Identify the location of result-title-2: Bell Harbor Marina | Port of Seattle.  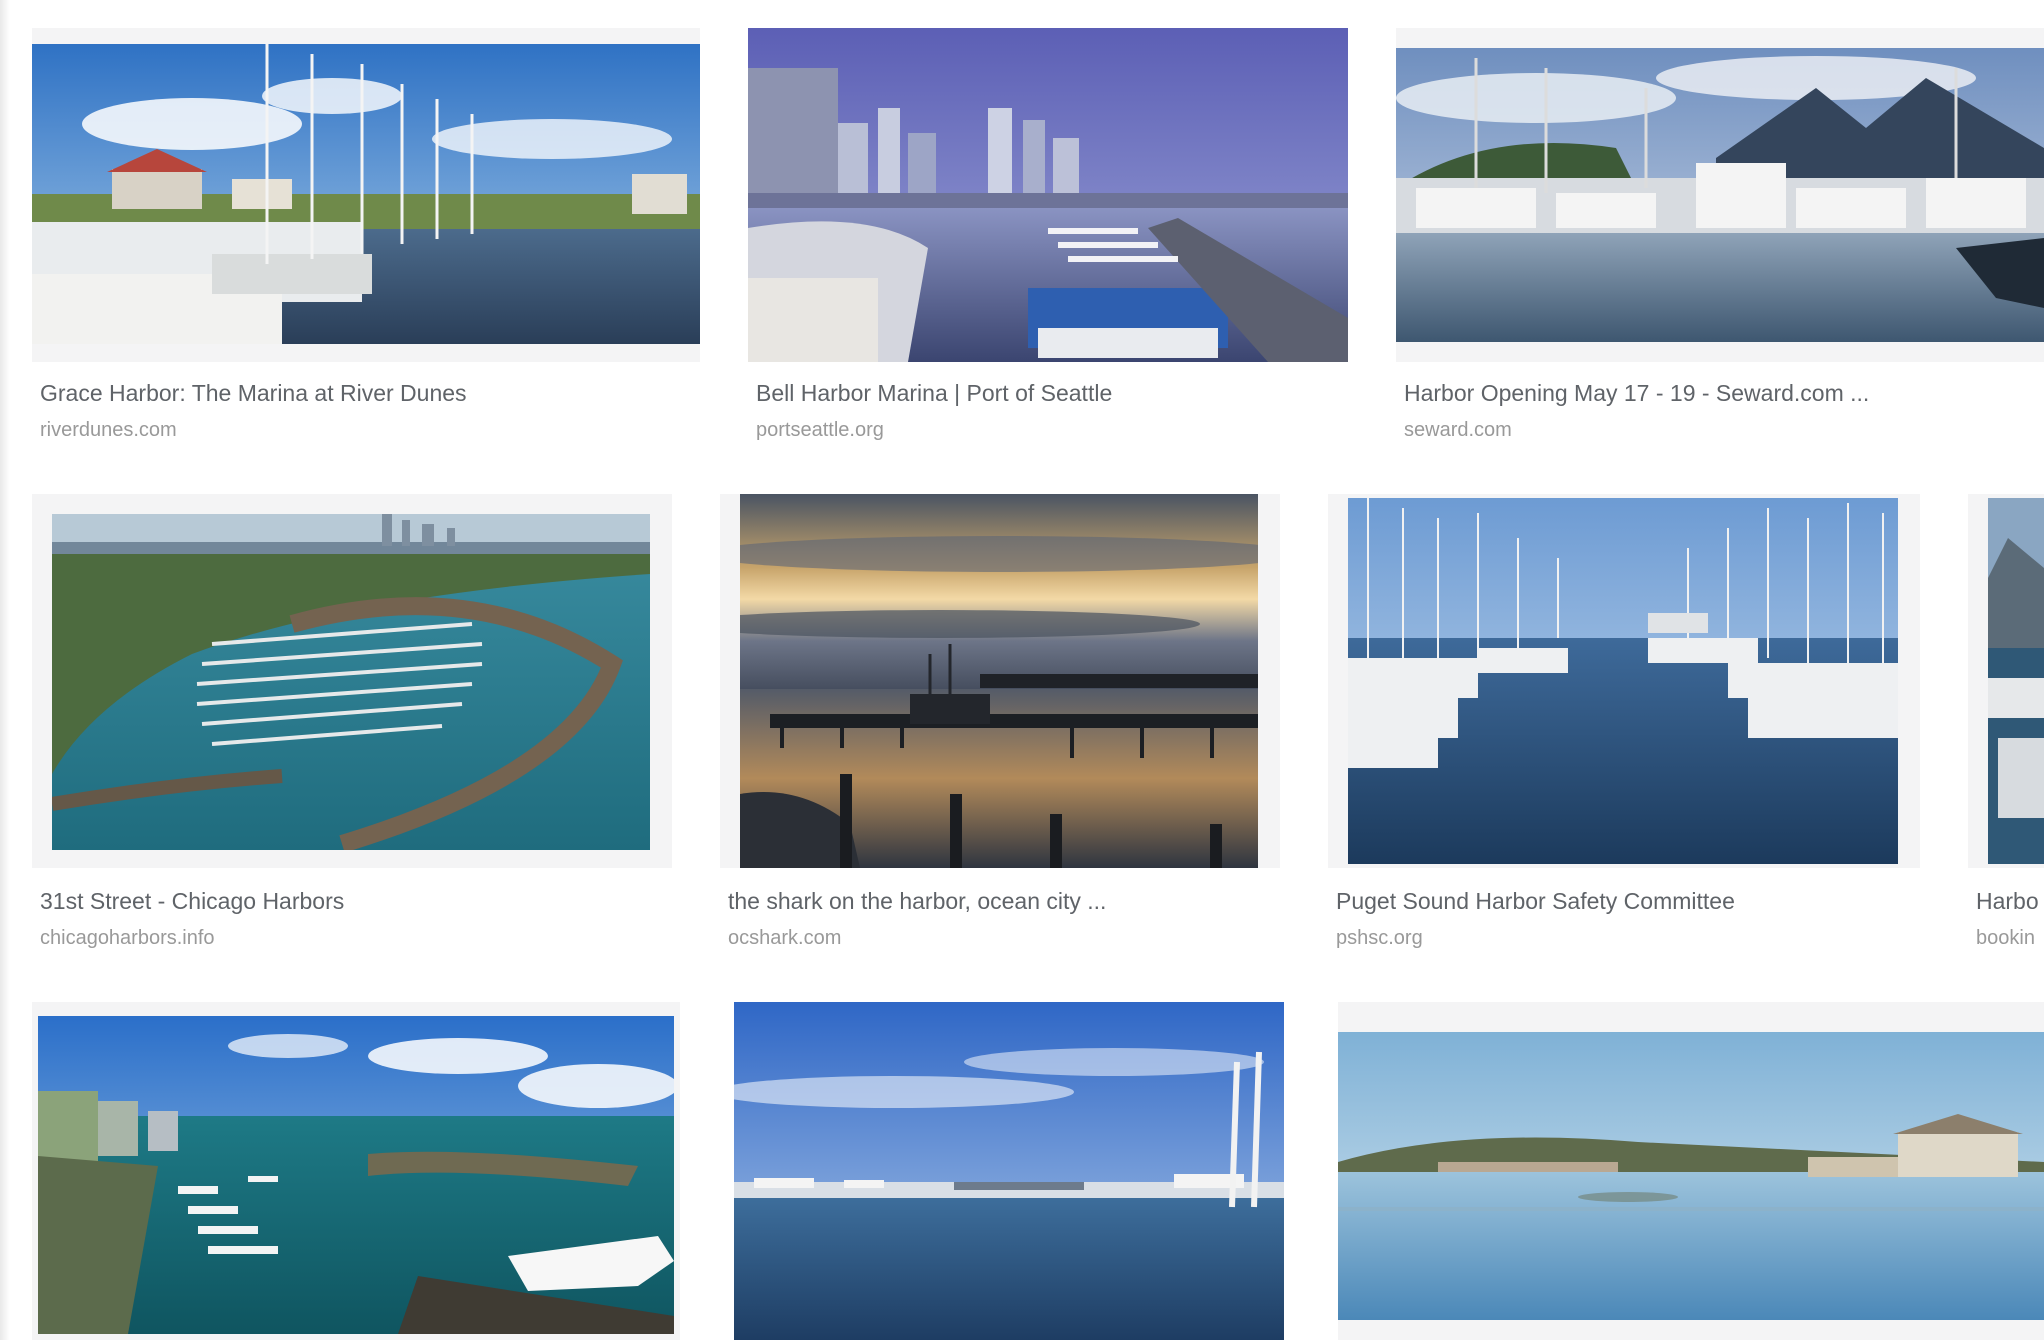
(1056, 393).